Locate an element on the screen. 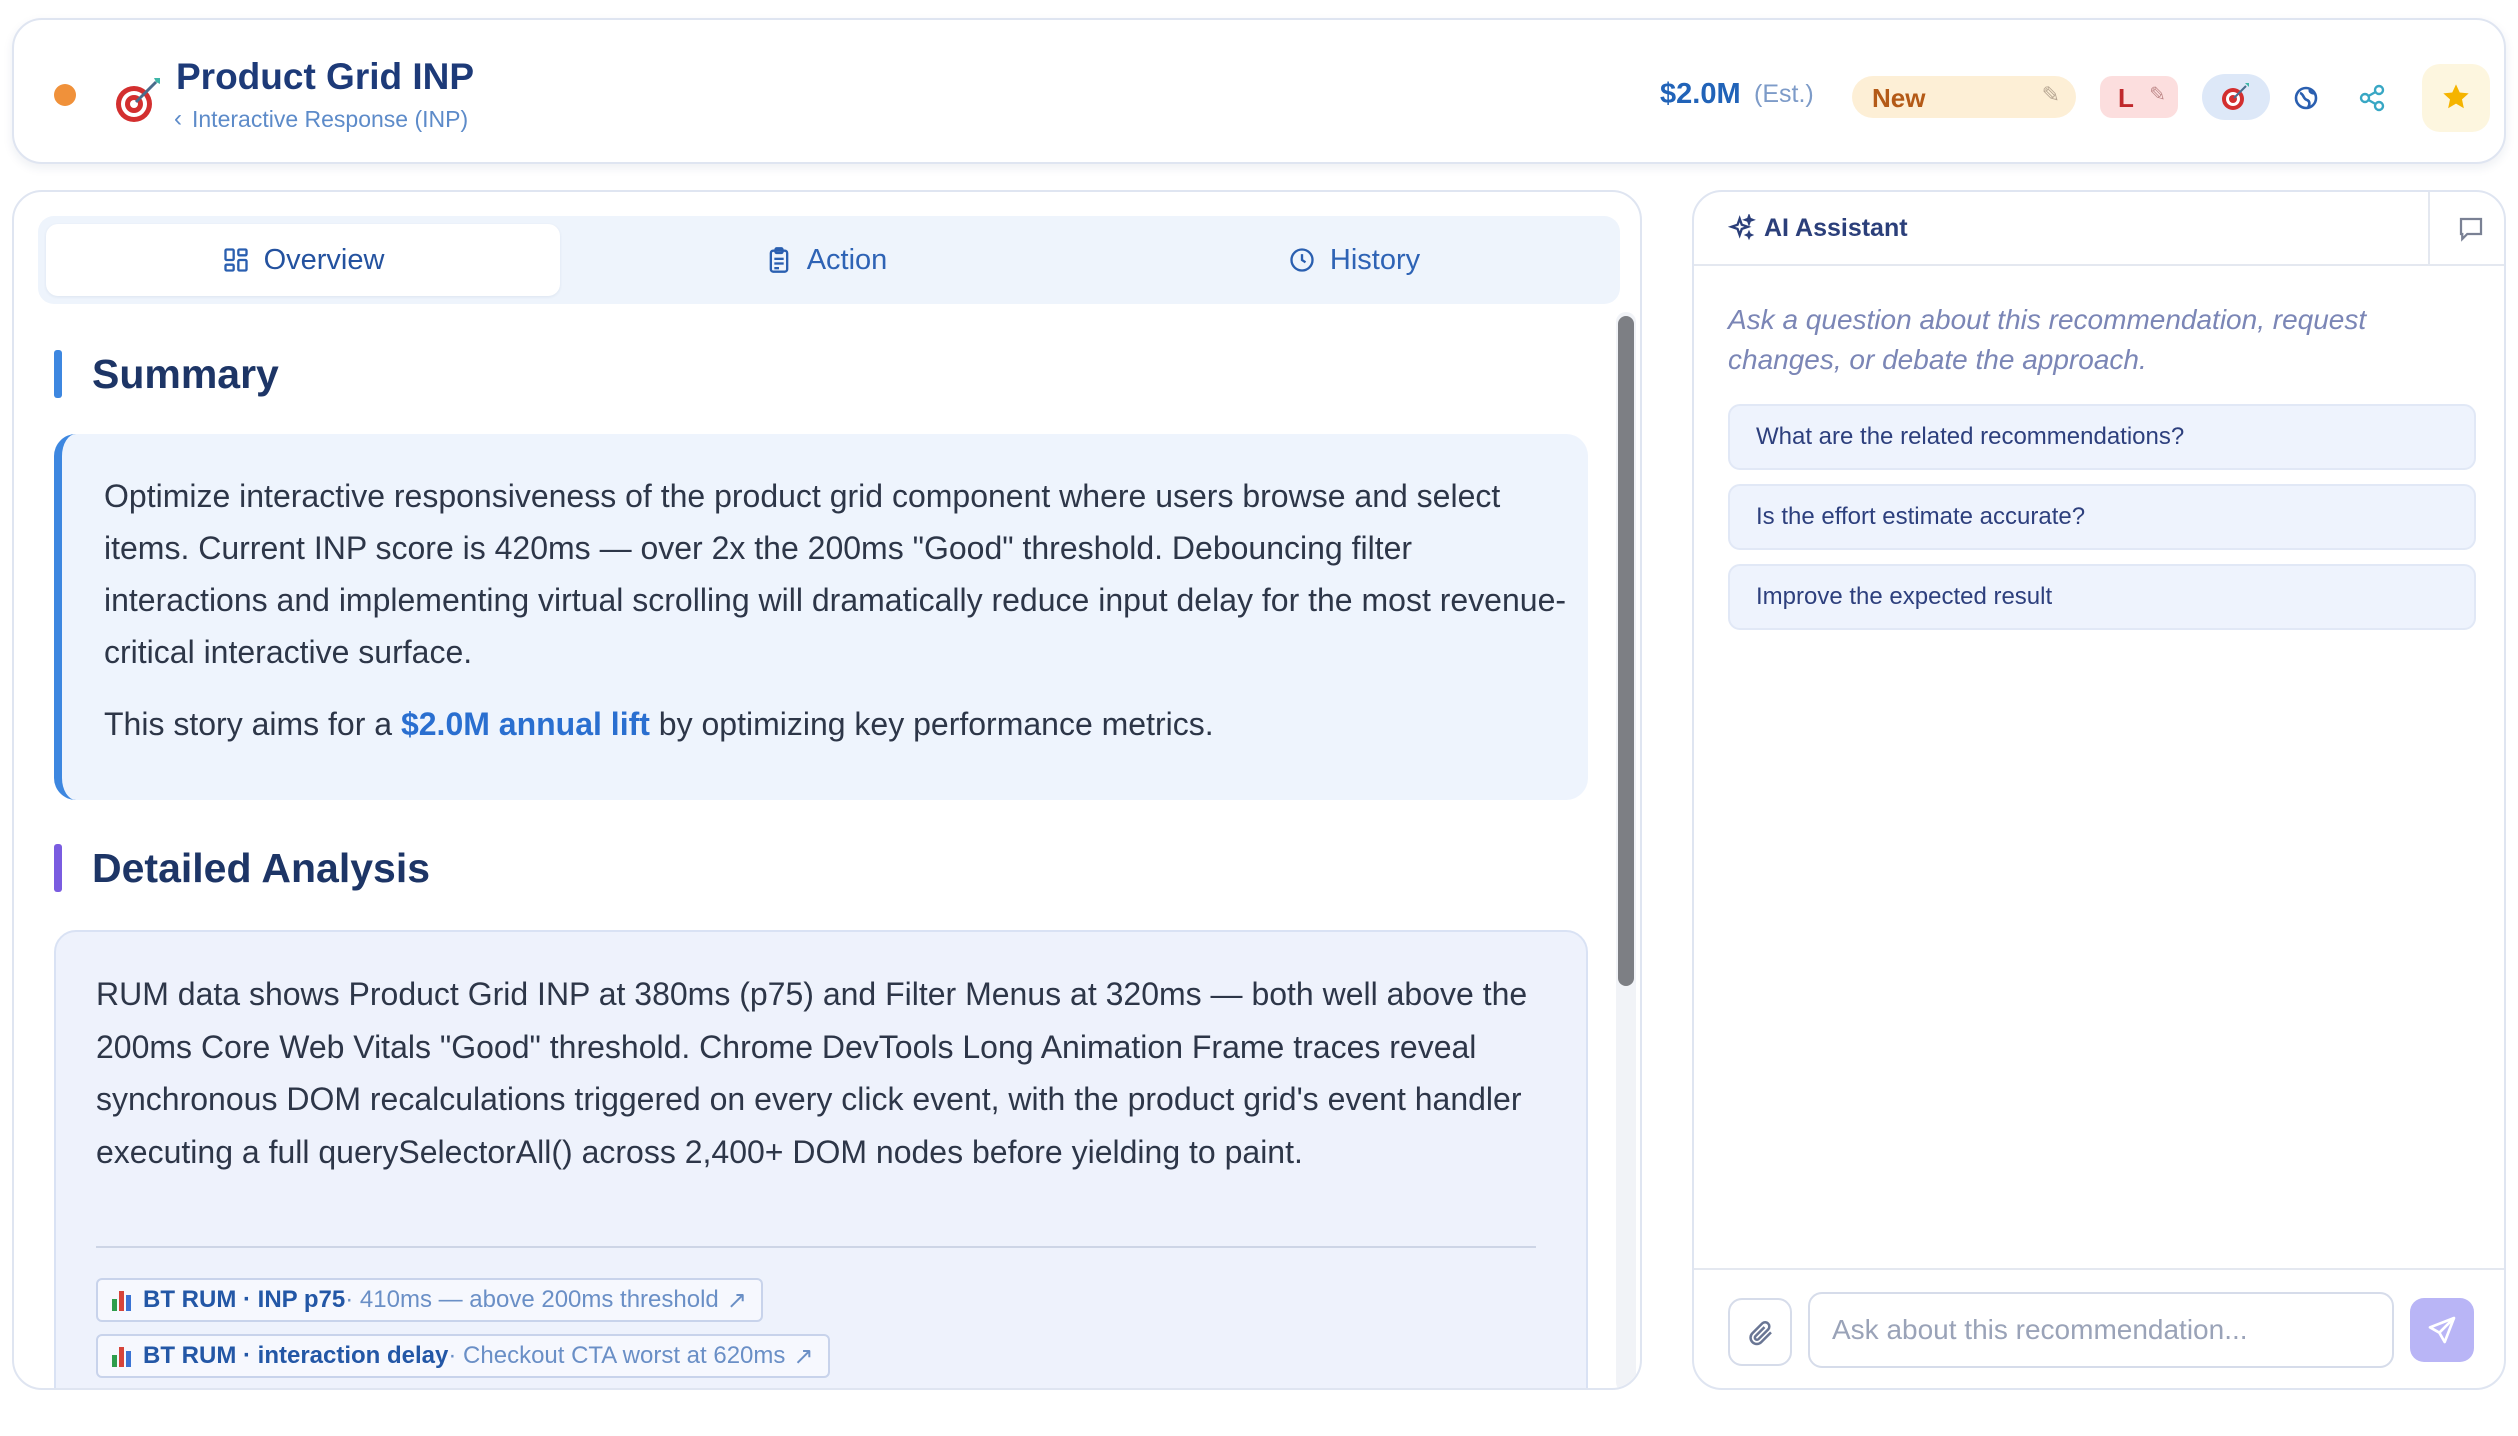  goal-badge is located at coordinates (2236, 97).